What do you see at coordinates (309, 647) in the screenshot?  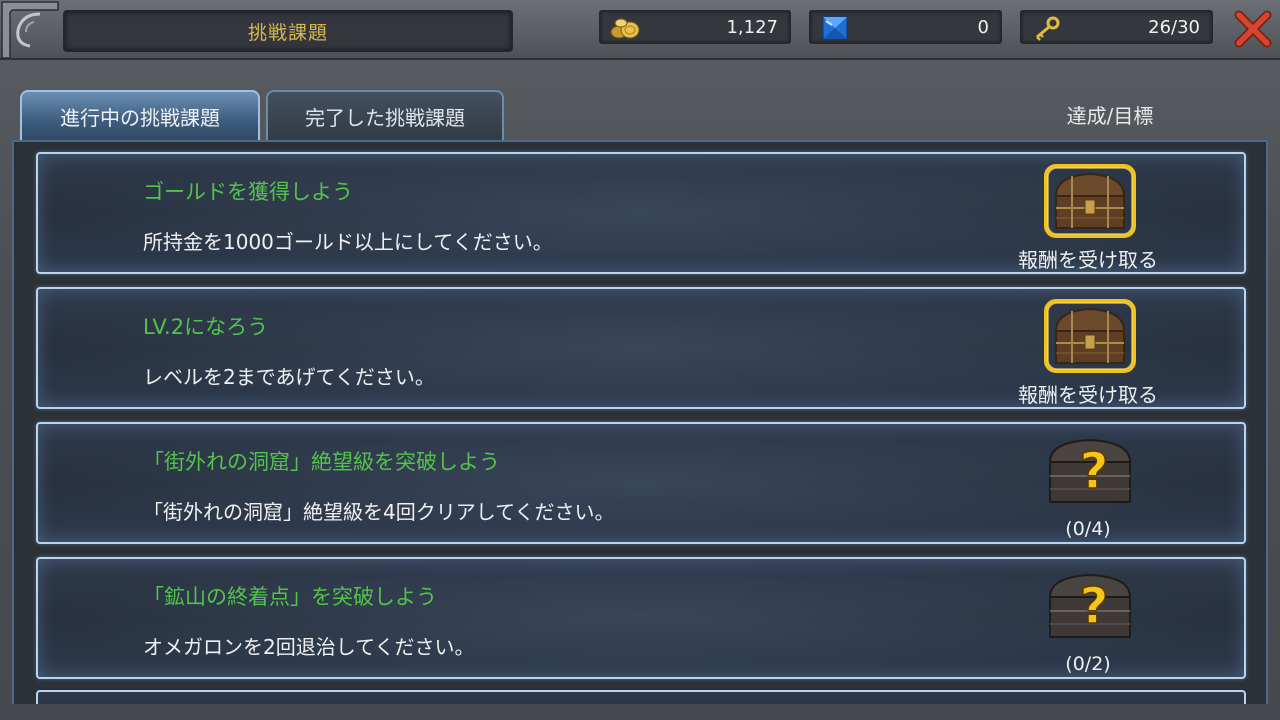 I see `challenge-description: オメガロンを2回退治してください。` at bounding box center [309, 647].